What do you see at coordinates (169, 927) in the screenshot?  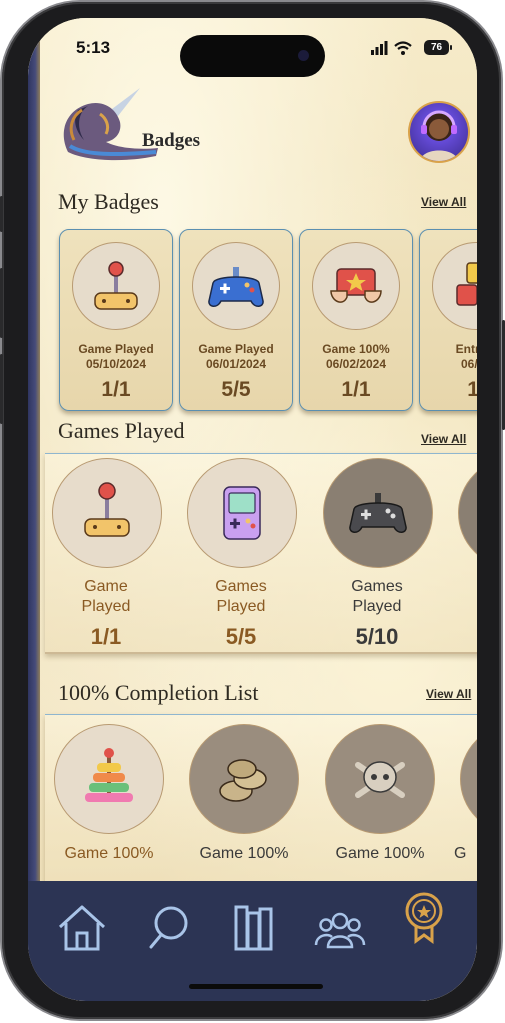 I see `search-icon` at bounding box center [169, 927].